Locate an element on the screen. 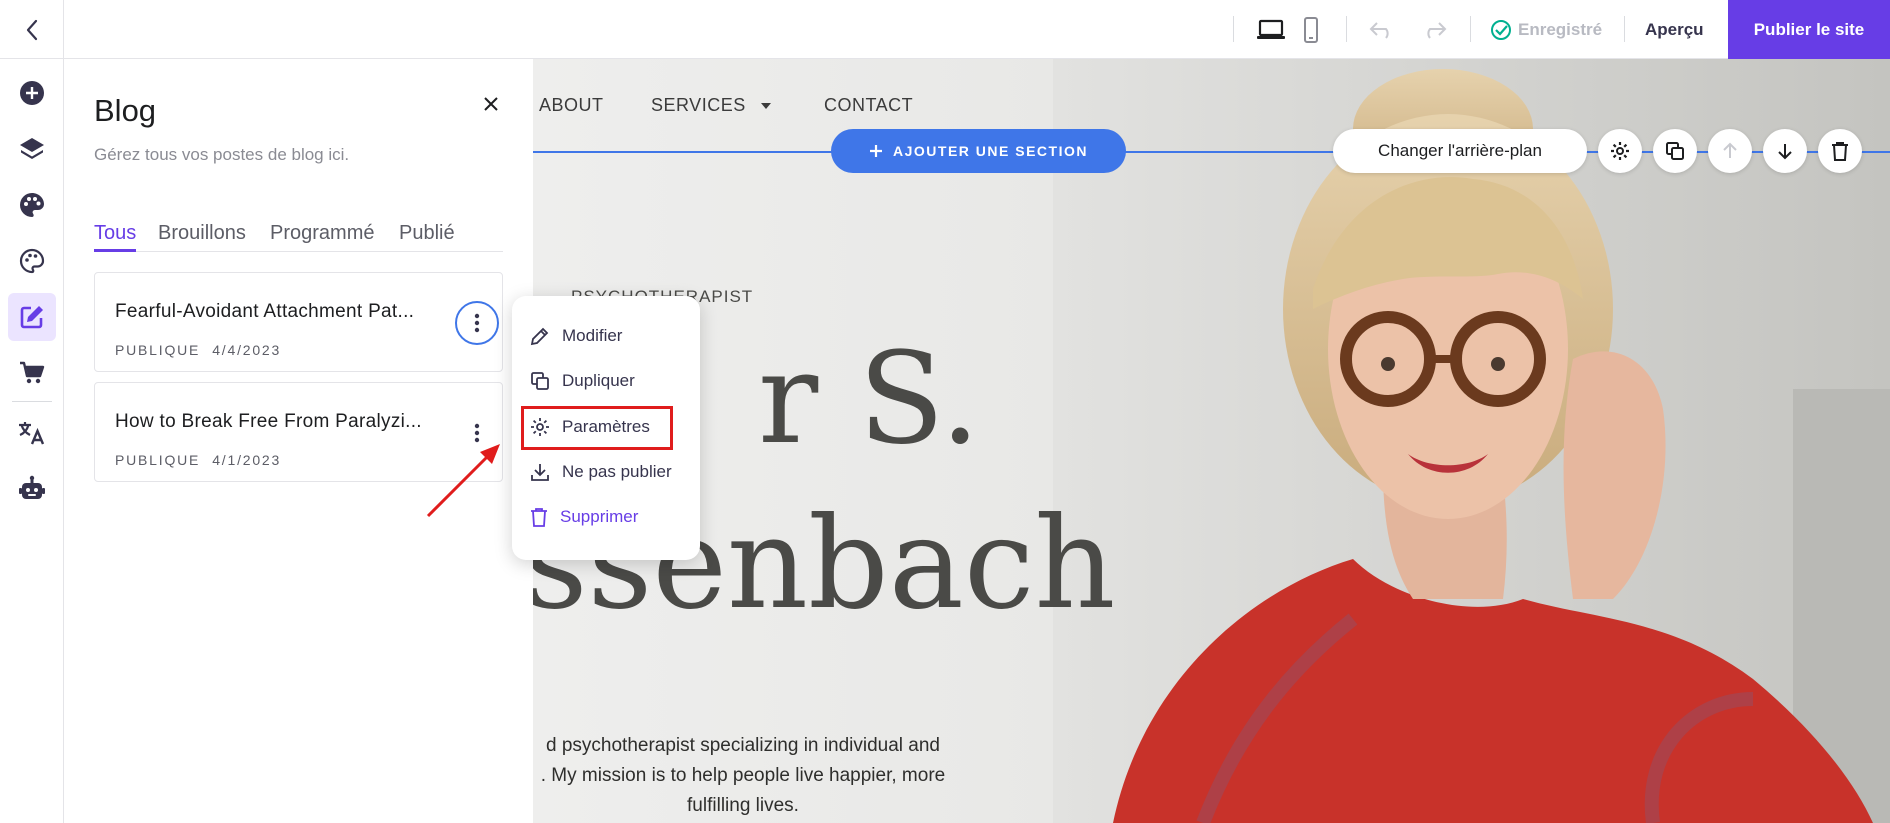 The image size is (1890, 823). back-button is located at coordinates (32, 29).